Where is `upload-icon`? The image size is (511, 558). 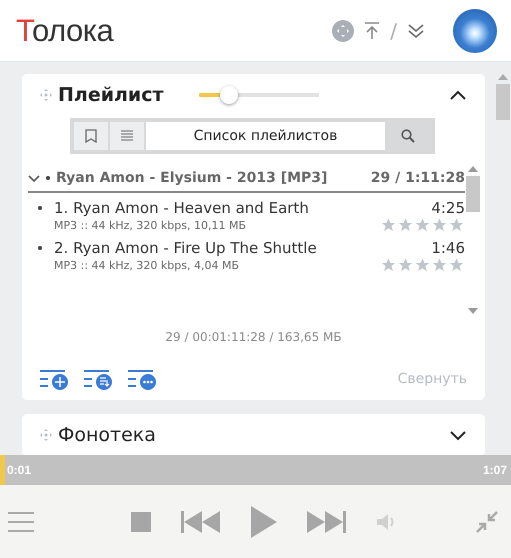
upload-icon is located at coordinates (372, 31).